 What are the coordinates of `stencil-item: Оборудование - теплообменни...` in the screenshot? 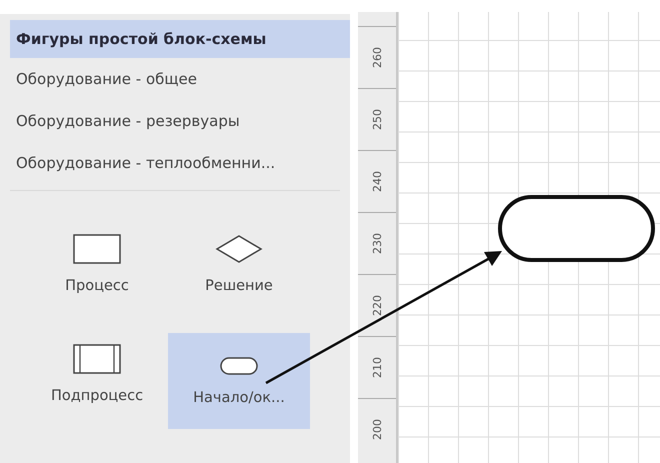 It's located at (180, 163).